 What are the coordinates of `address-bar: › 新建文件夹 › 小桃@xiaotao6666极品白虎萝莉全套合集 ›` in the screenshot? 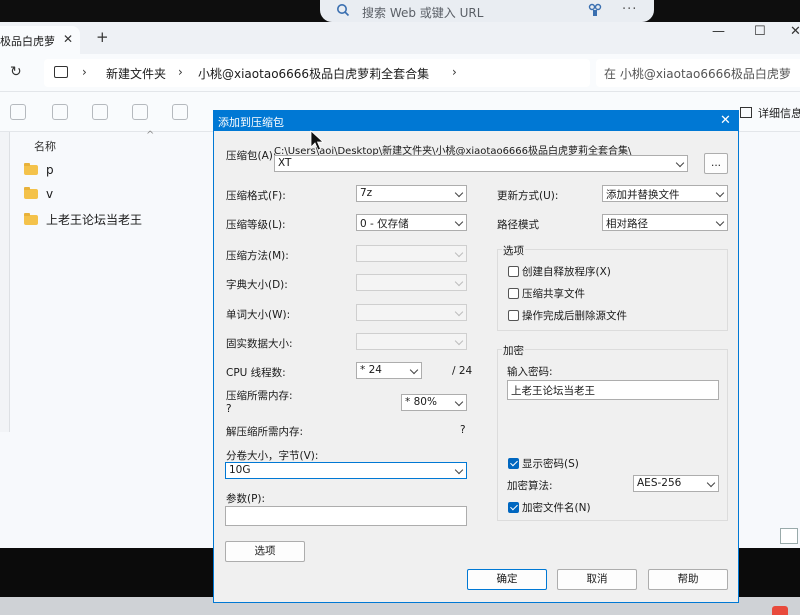 It's located at (317, 73).